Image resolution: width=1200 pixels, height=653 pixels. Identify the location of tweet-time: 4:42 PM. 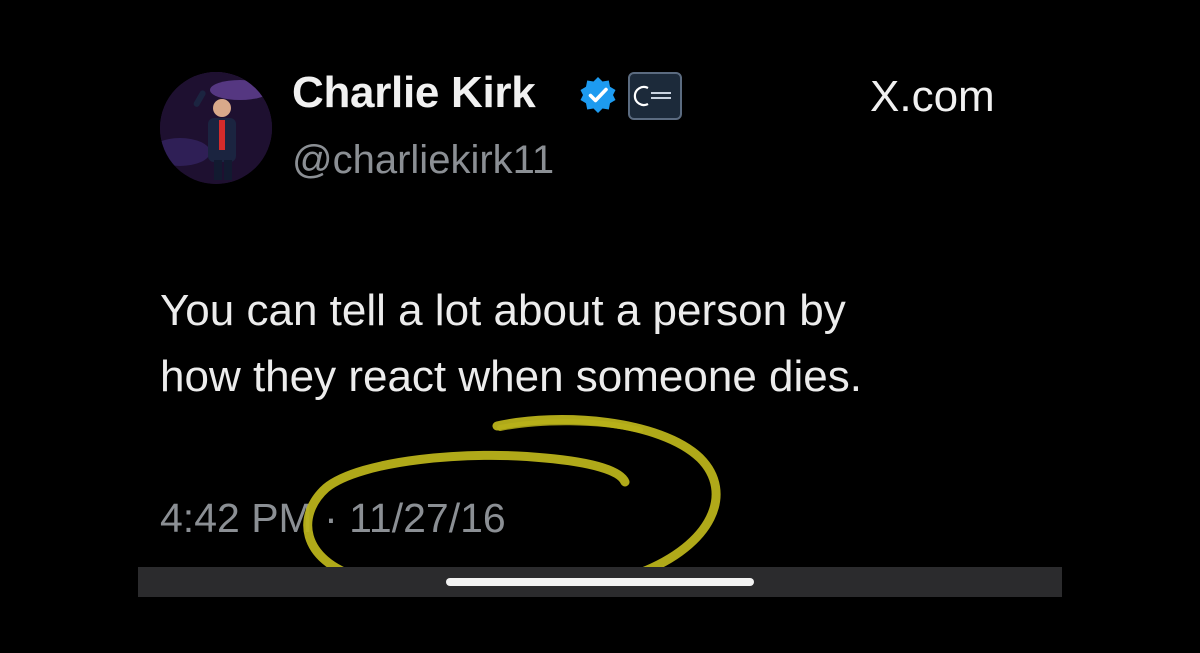
(236, 518).